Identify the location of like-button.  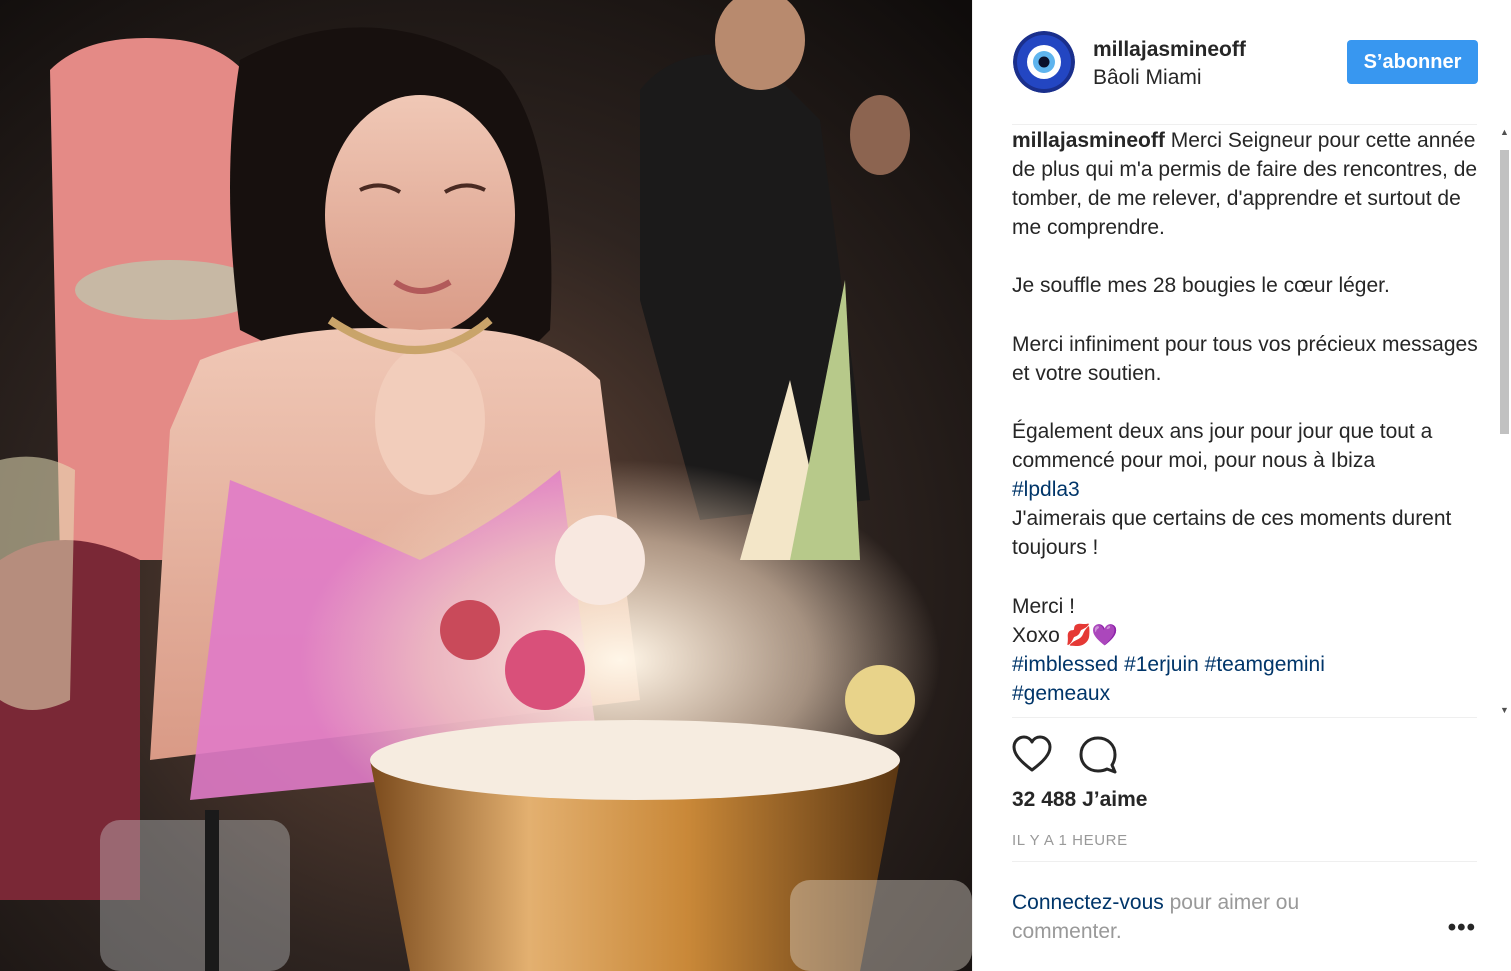
(1032, 755).